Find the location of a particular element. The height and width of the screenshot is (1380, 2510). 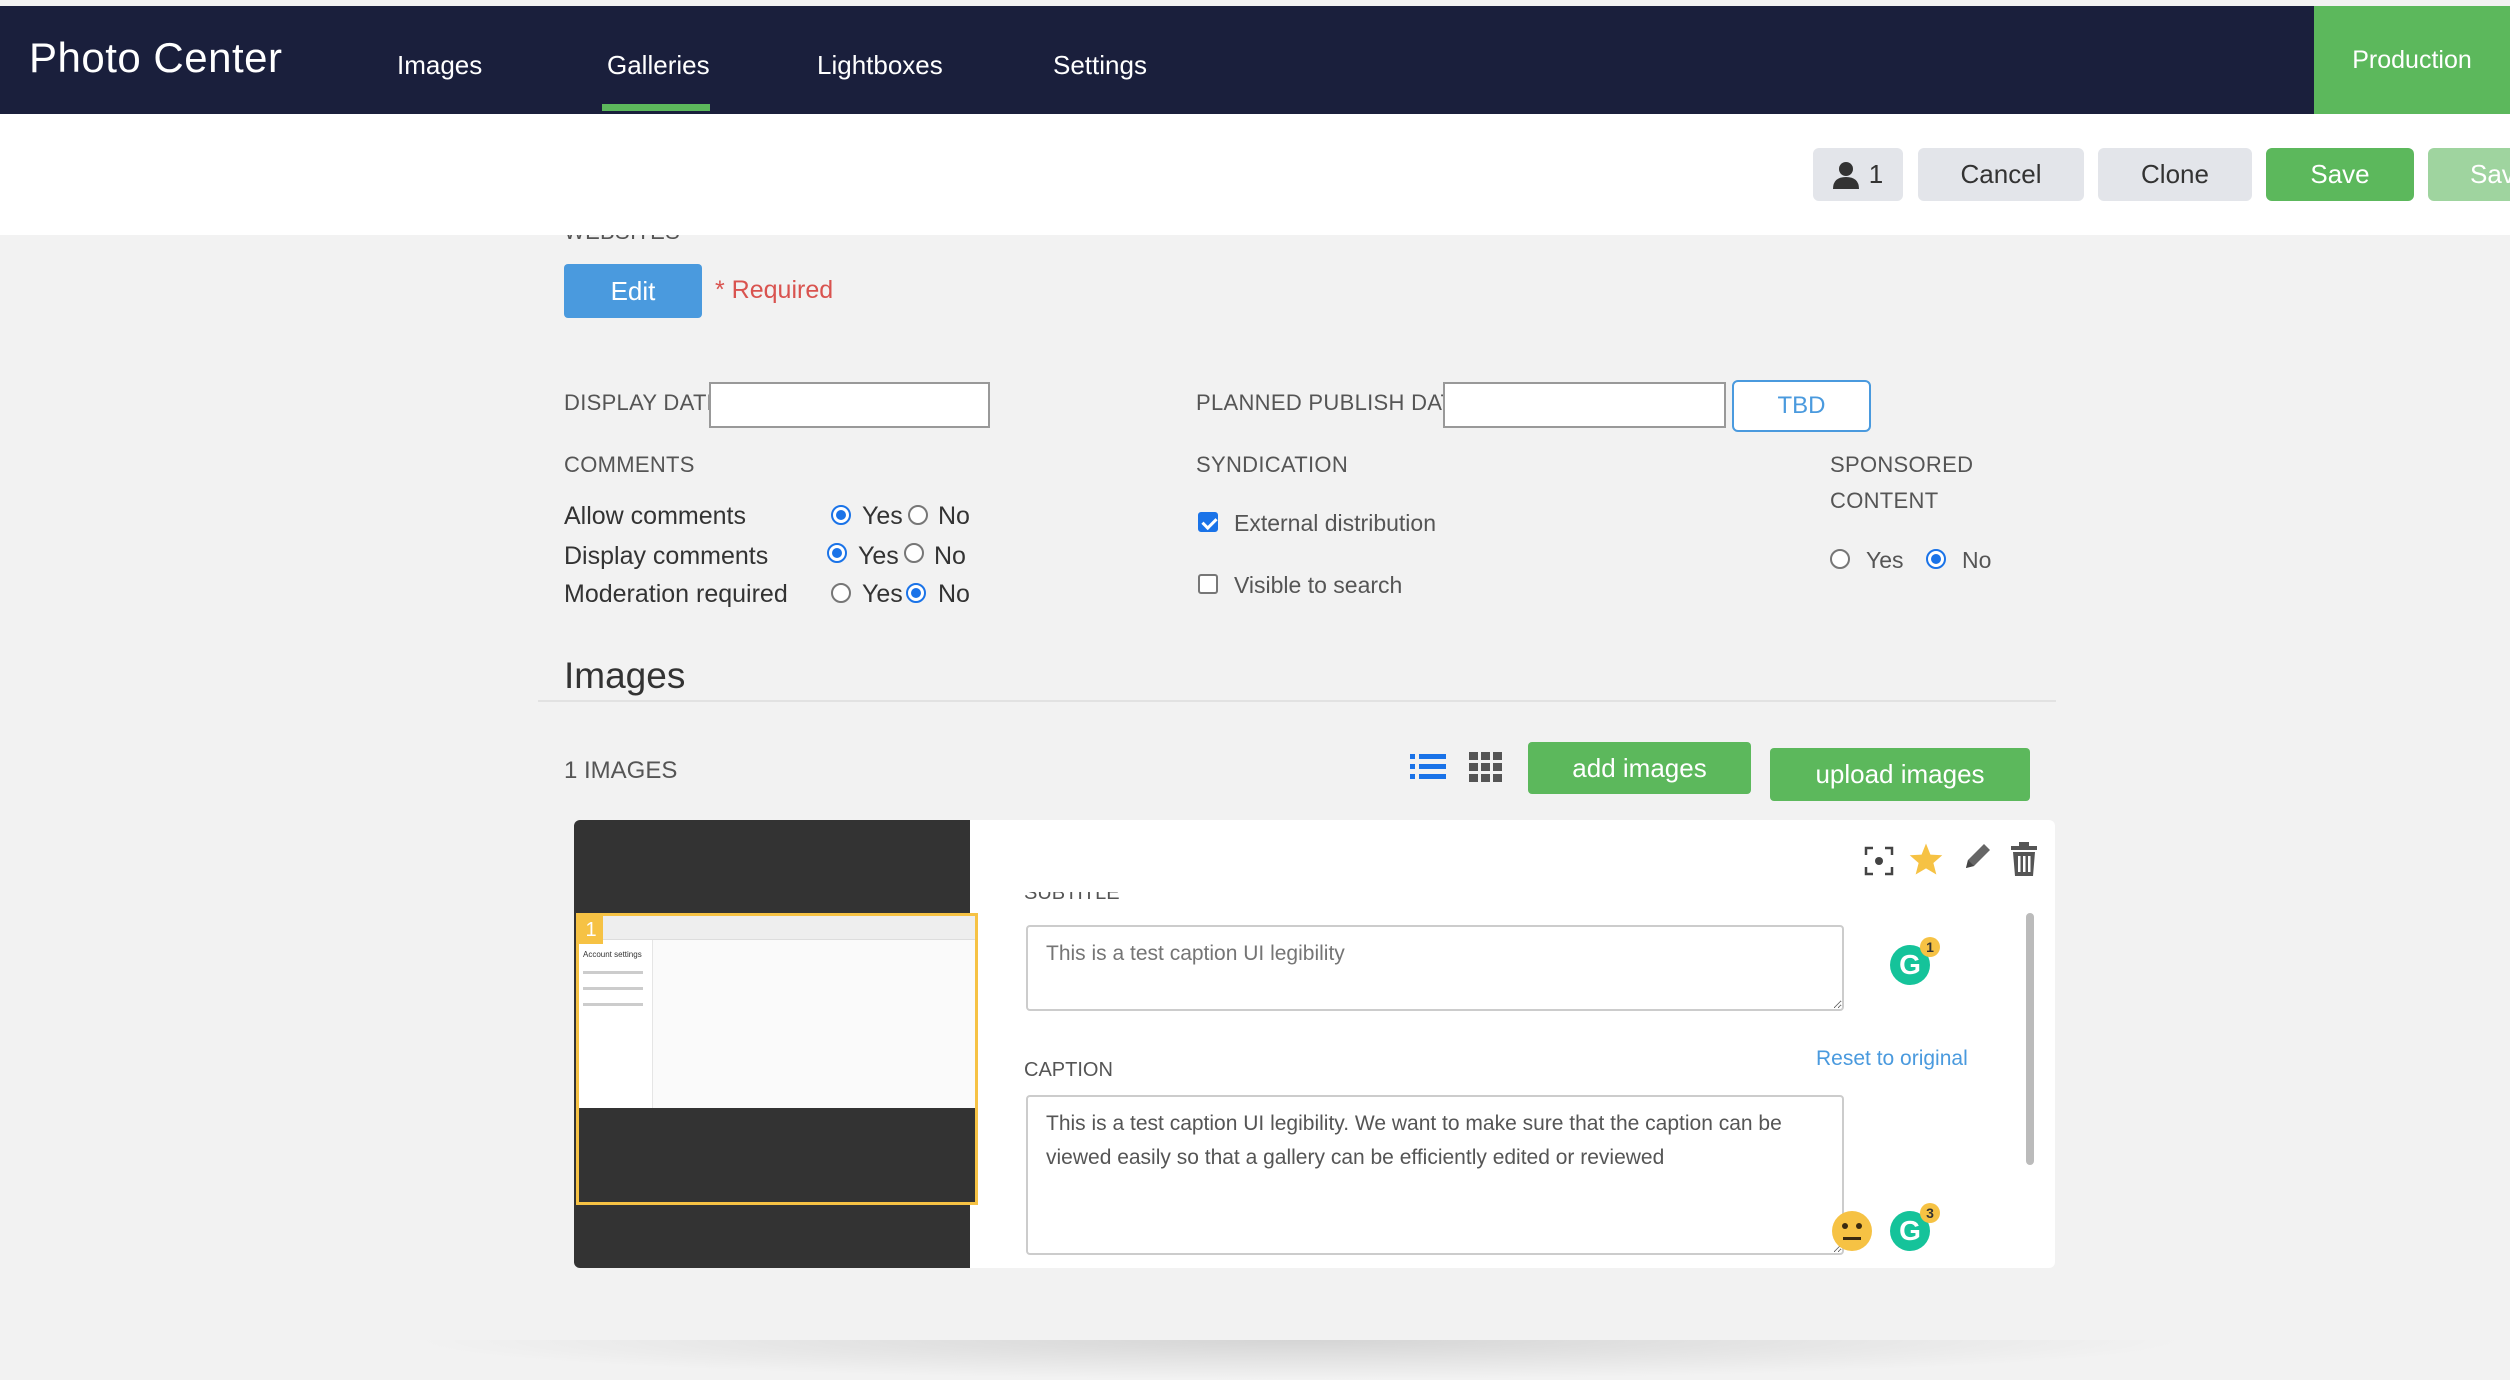

users-count: 1 is located at coordinates (1876, 174).